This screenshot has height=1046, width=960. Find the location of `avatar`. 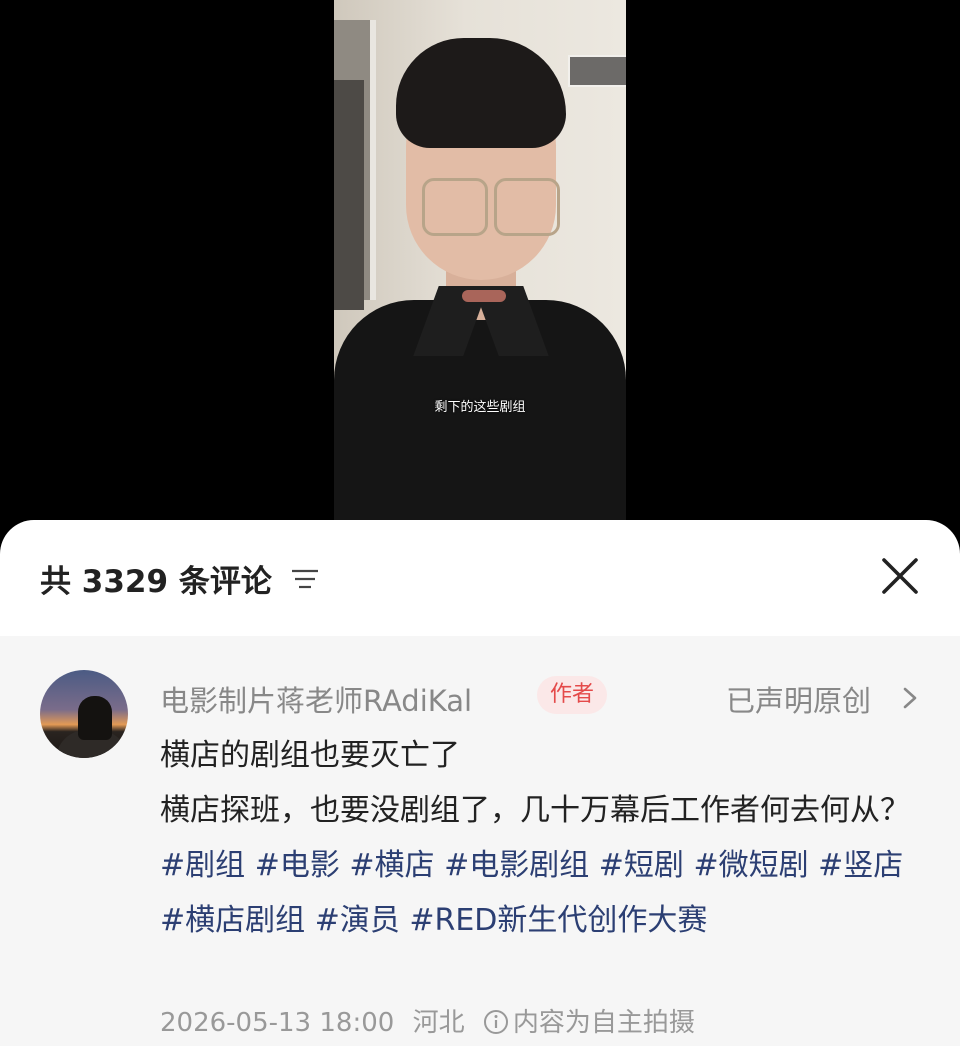

avatar is located at coordinates (84, 714).